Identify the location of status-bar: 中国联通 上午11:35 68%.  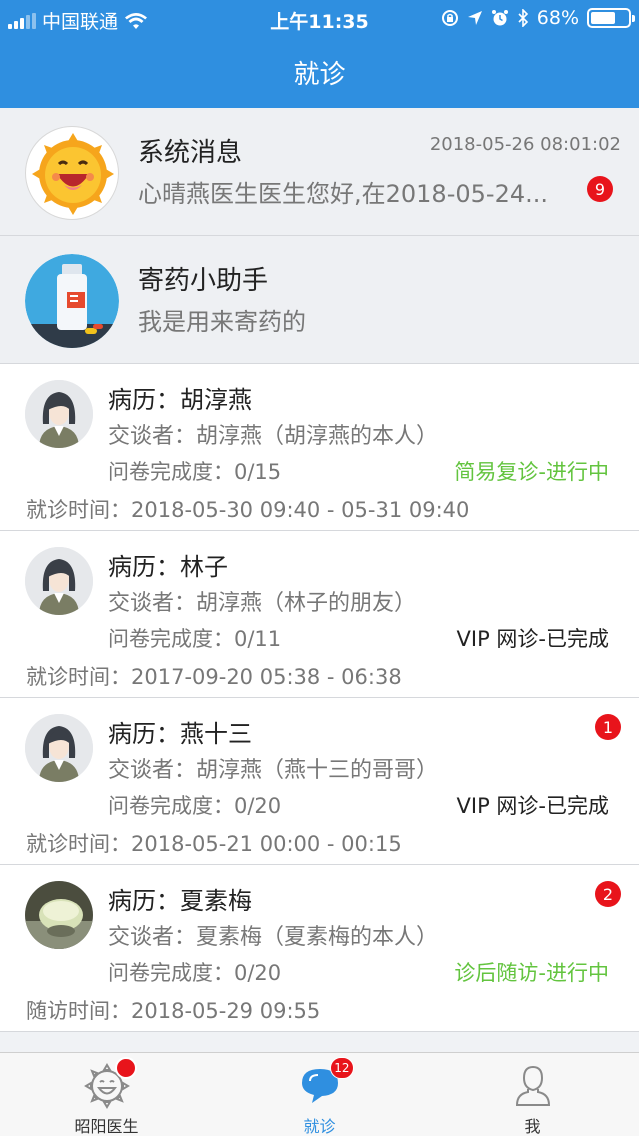
(319, 18).